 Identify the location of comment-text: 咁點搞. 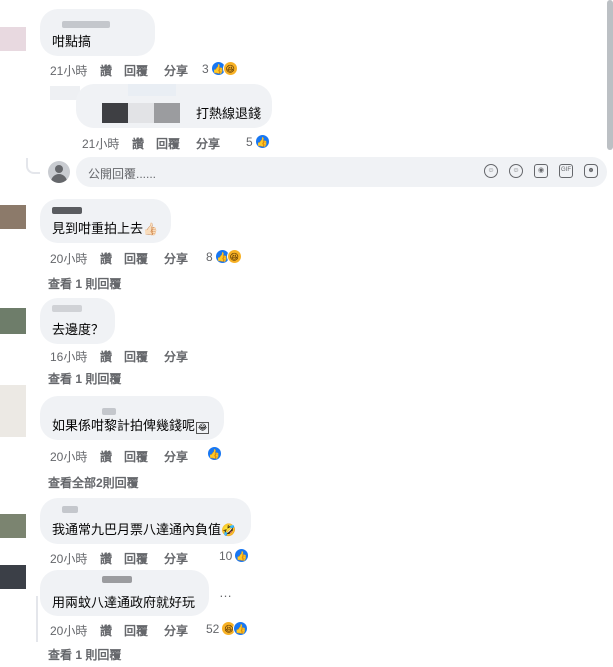
(72, 41).